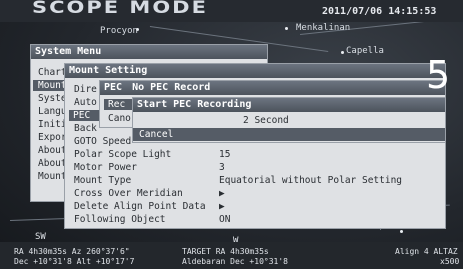  Describe the element at coordinates (40, 237) in the screenshot. I see `compass-sw: SW` at that location.